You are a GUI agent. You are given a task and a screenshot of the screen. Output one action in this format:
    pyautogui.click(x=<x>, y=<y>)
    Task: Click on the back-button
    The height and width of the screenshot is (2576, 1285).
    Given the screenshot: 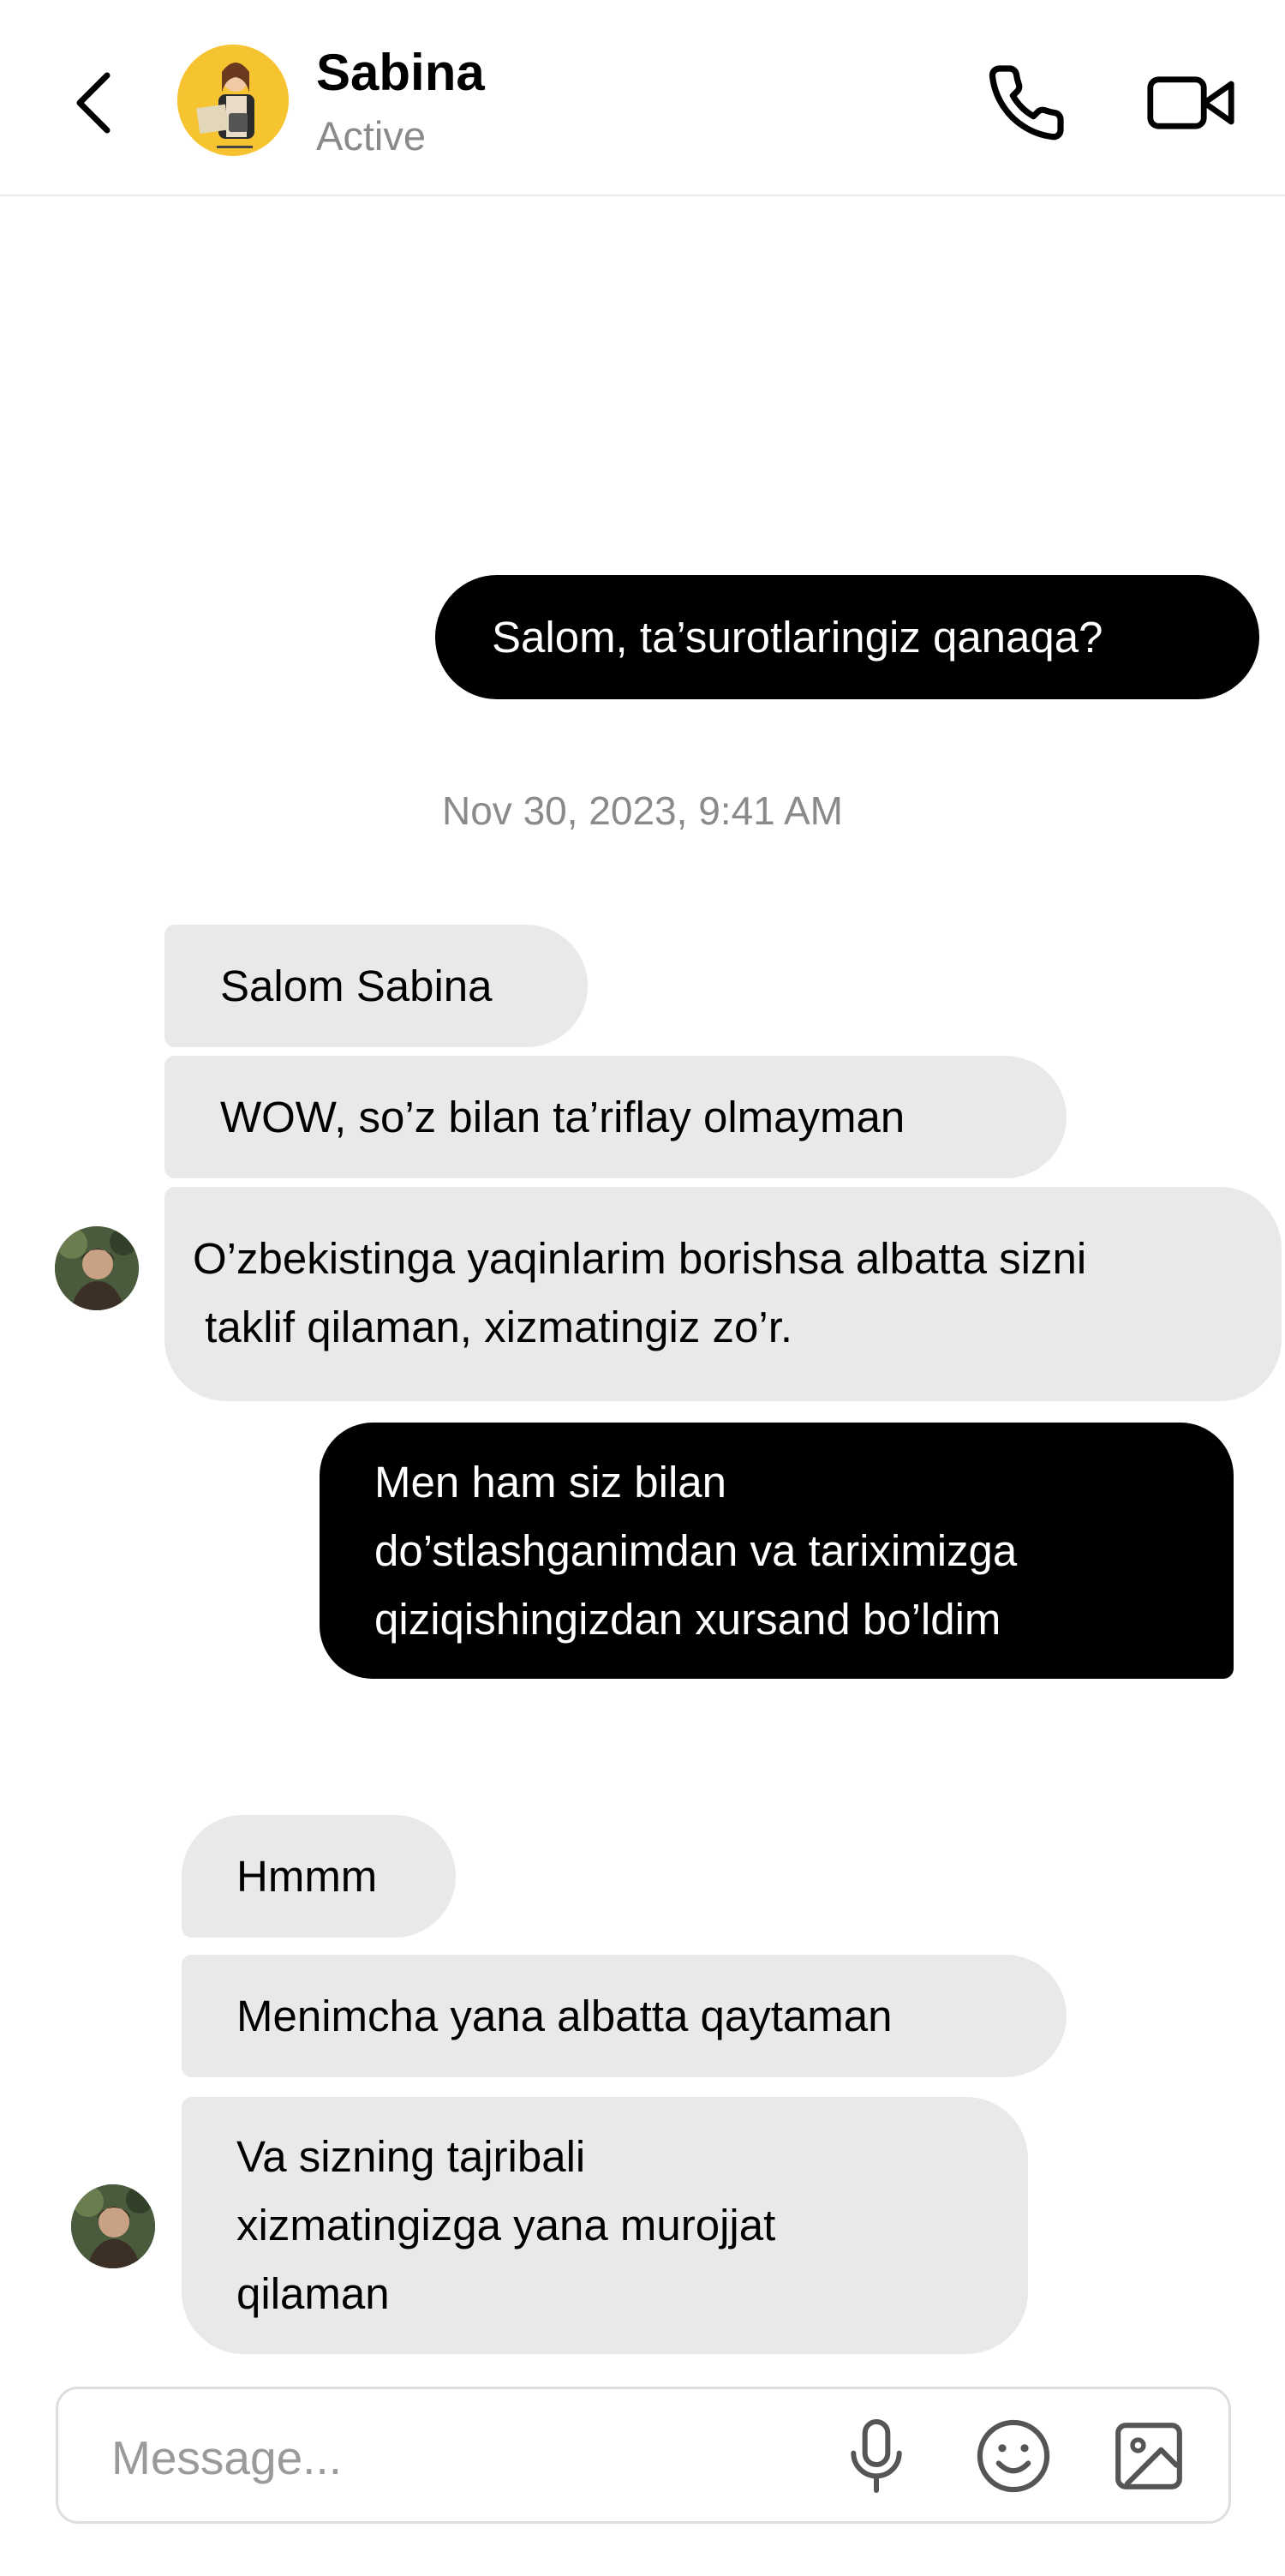 What is the action you would take?
    pyautogui.click(x=94, y=103)
    